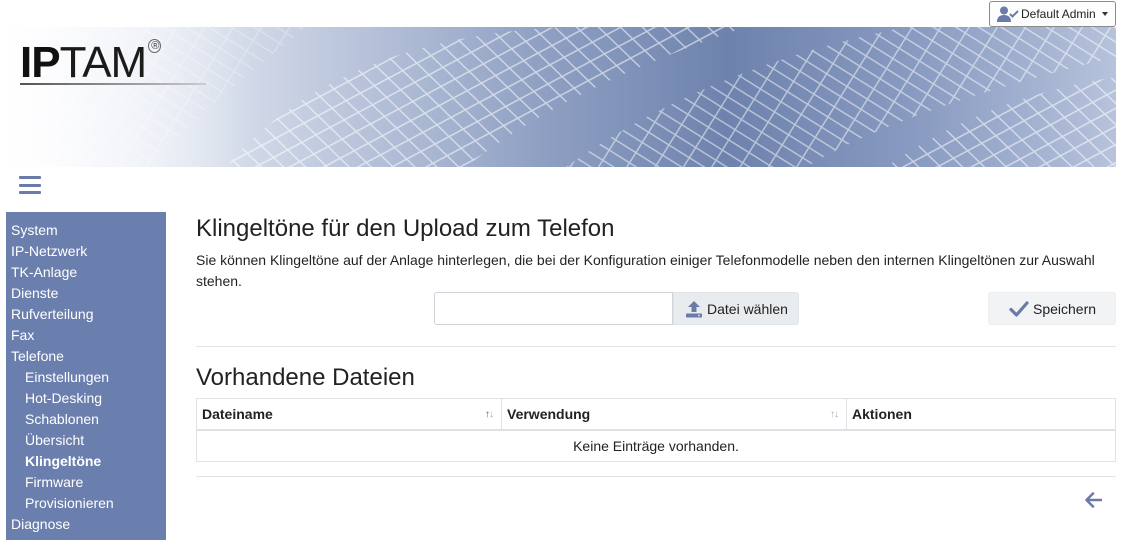 Image resolution: width=1134 pixels, height=540 pixels. Describe the element at coordinates (86, 398) in the screenshot. I see `sidebar-item-hot-desking: Hot-Desking` at that location.